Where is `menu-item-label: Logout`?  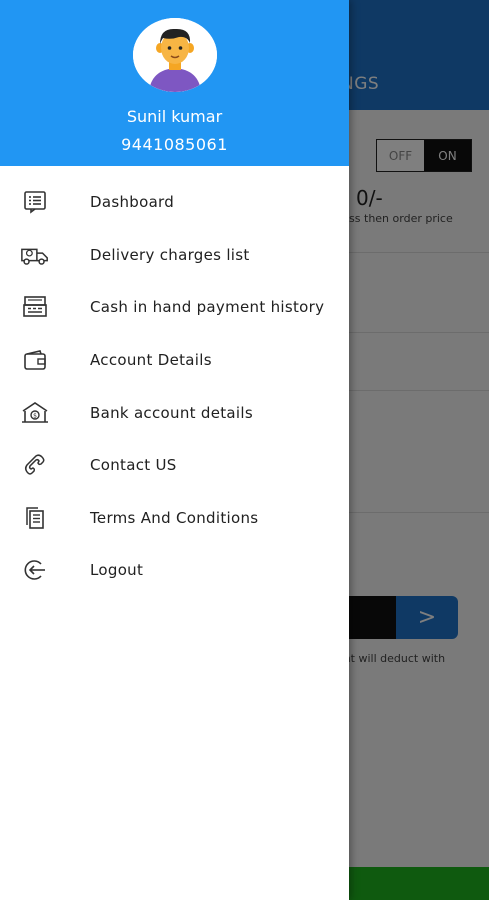
menu-item-label: Logout is located at coordinates (117, 570).